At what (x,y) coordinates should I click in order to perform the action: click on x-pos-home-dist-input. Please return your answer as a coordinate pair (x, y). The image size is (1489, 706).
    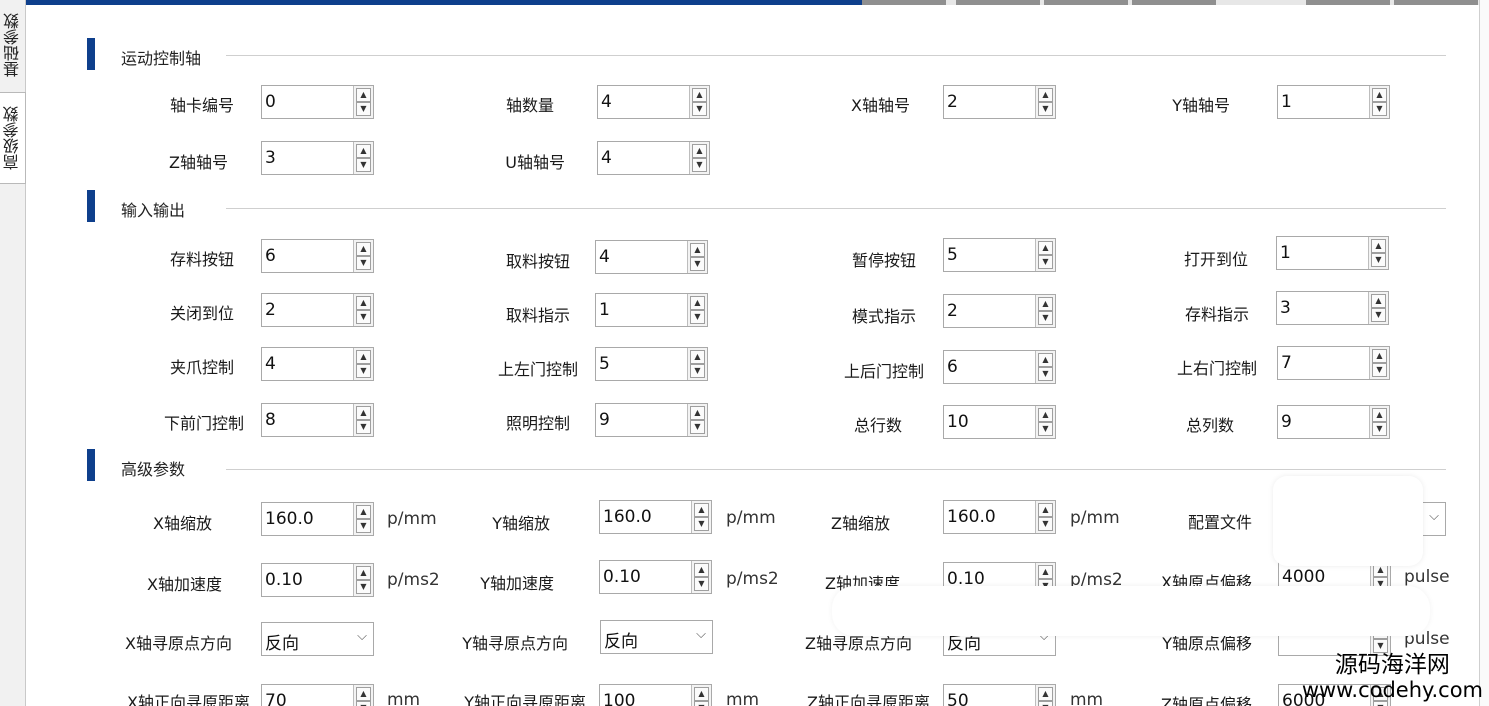
    Looking at the image, I should click on (308, 695).